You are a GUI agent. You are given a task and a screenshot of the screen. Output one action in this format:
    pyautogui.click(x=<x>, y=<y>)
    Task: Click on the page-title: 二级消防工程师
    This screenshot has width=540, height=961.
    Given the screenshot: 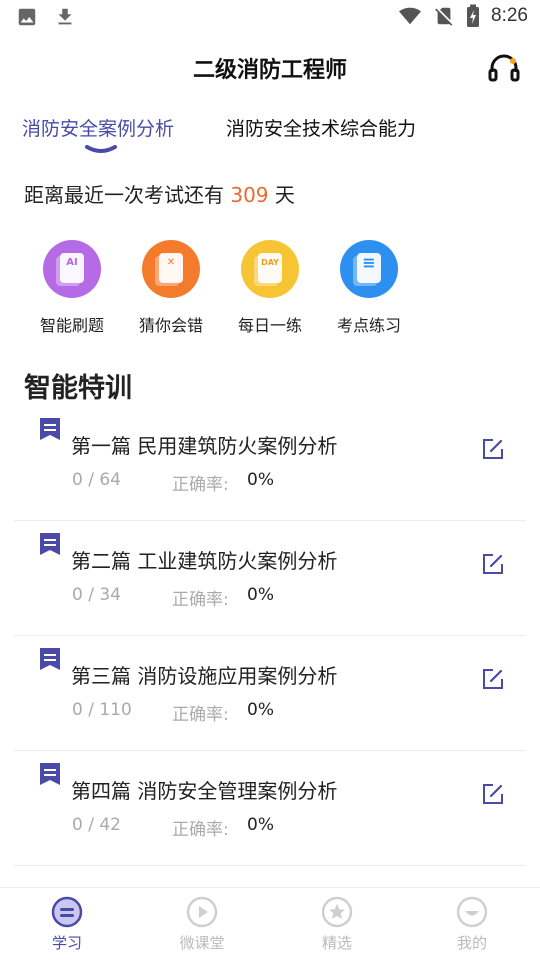 What is the action you would take?
    pyautogui.click(x=269, y=70)
    